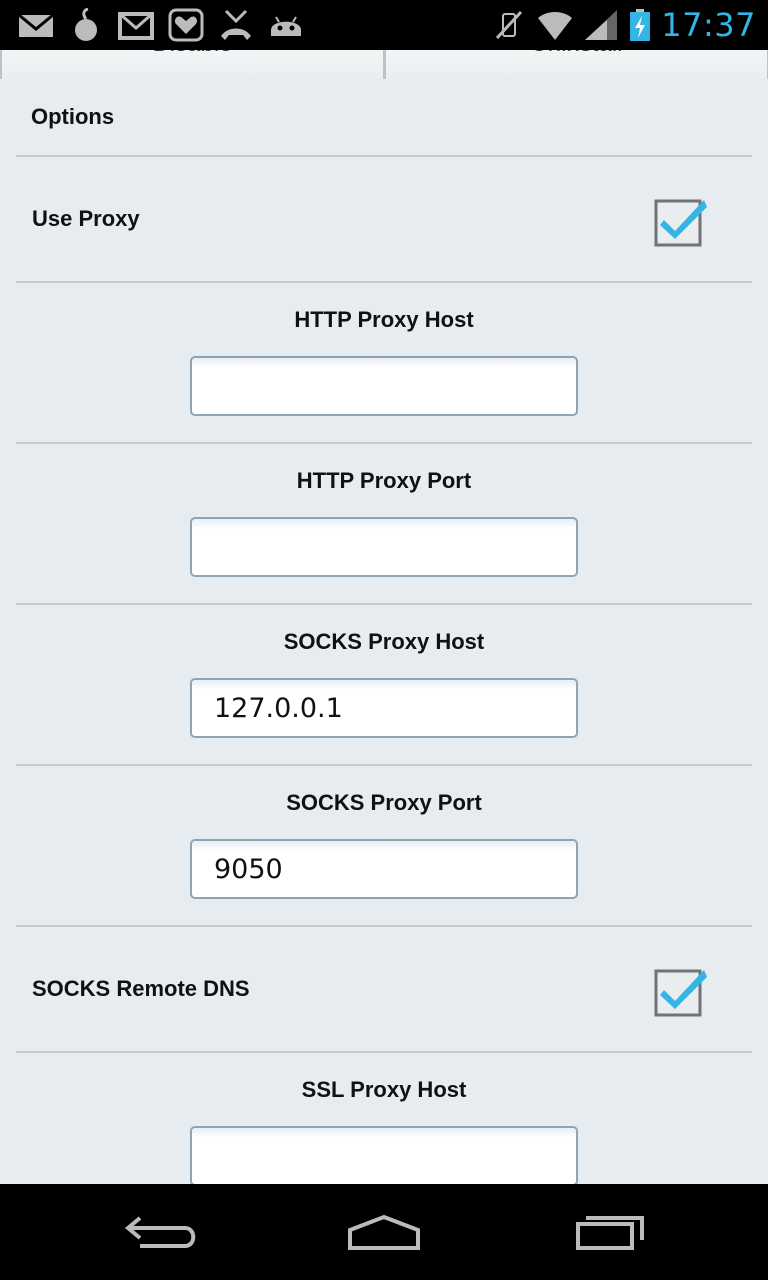 The width and height of the screenshot is (768, 1280). What do you see at coordinates (555, 25) in the screenshot?
I see `wifi-icon` at bounding box center [555, 25].